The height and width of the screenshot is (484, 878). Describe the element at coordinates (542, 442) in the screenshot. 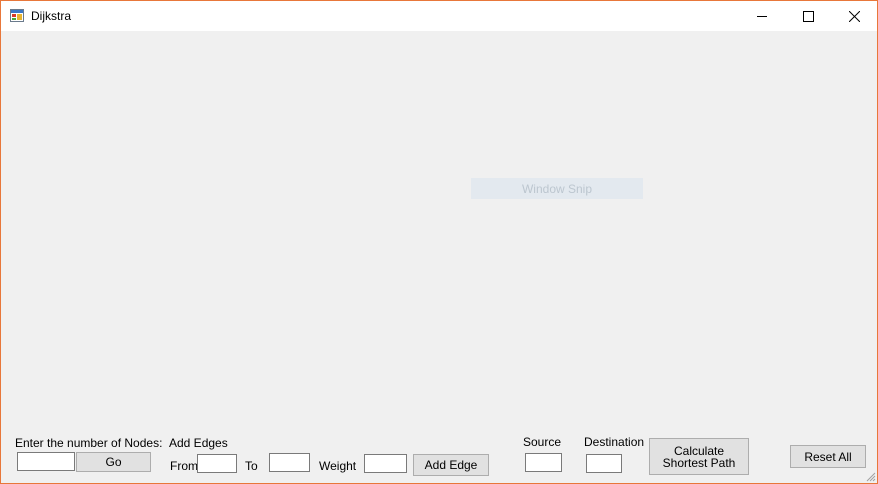

I see `source-label: Source` at that location.